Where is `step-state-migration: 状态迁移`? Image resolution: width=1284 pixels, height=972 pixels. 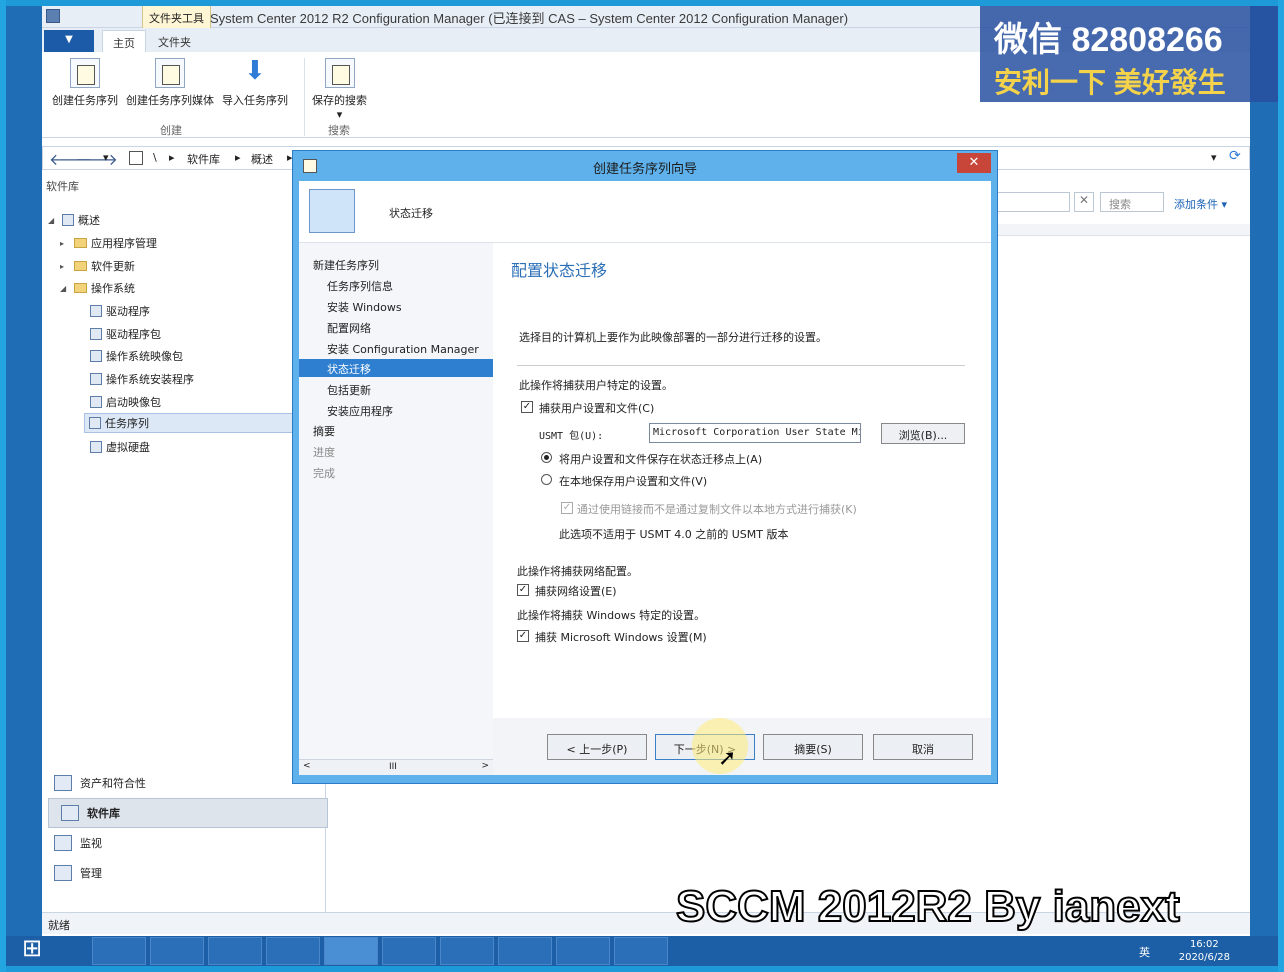 step-state-migration: 状态迁移 is located at coordinates (396, 368).